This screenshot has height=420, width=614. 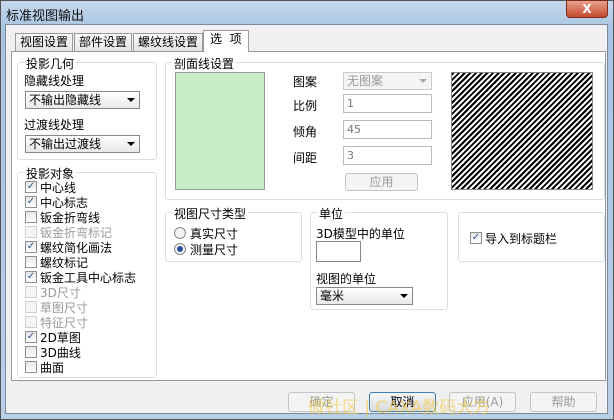 I want to click on hidden-line-select: 不输出隐藏线, so click(x=82, y=100).